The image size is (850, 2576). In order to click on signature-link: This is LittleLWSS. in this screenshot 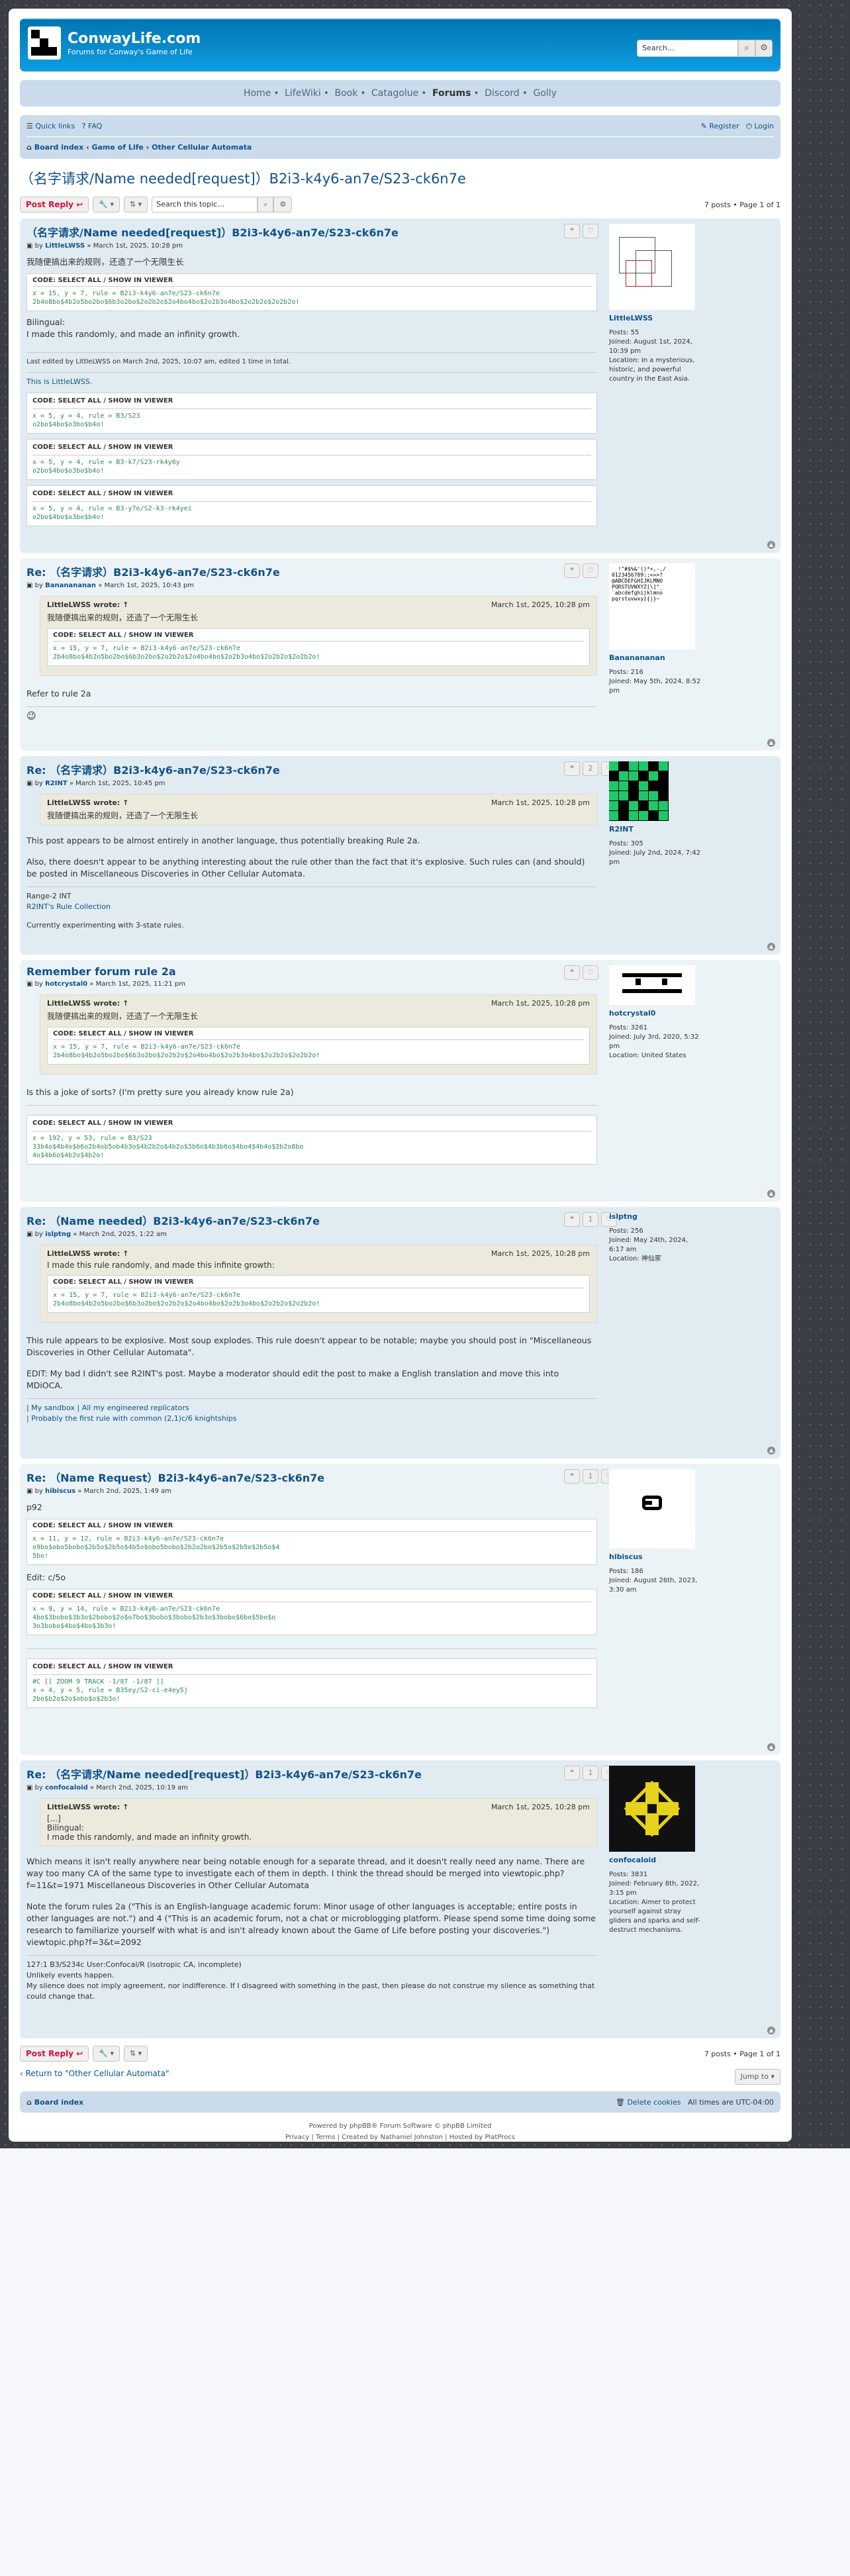, I will do `click(311, 382)`.